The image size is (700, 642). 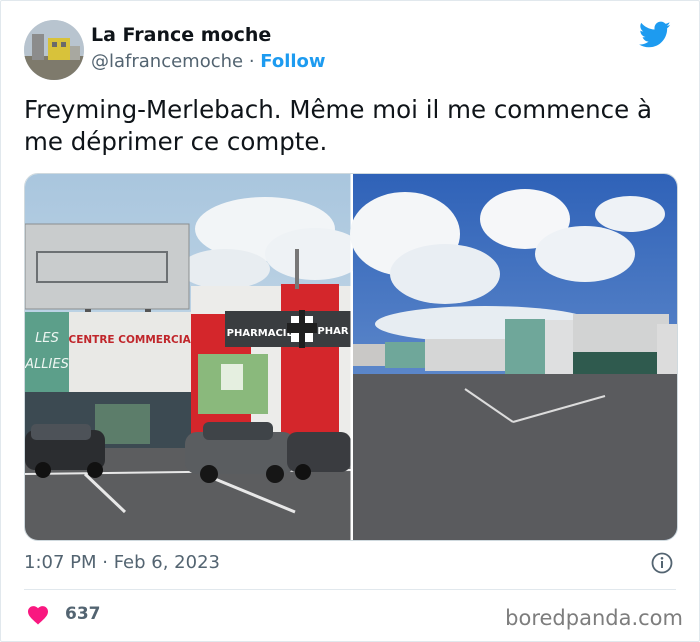 What do you see at coordinates (122, 562) in the screenshot?
I see `tweet-timestamp: 1:07 PM · Feb 6, 2023` at bounding box center [122, 562].